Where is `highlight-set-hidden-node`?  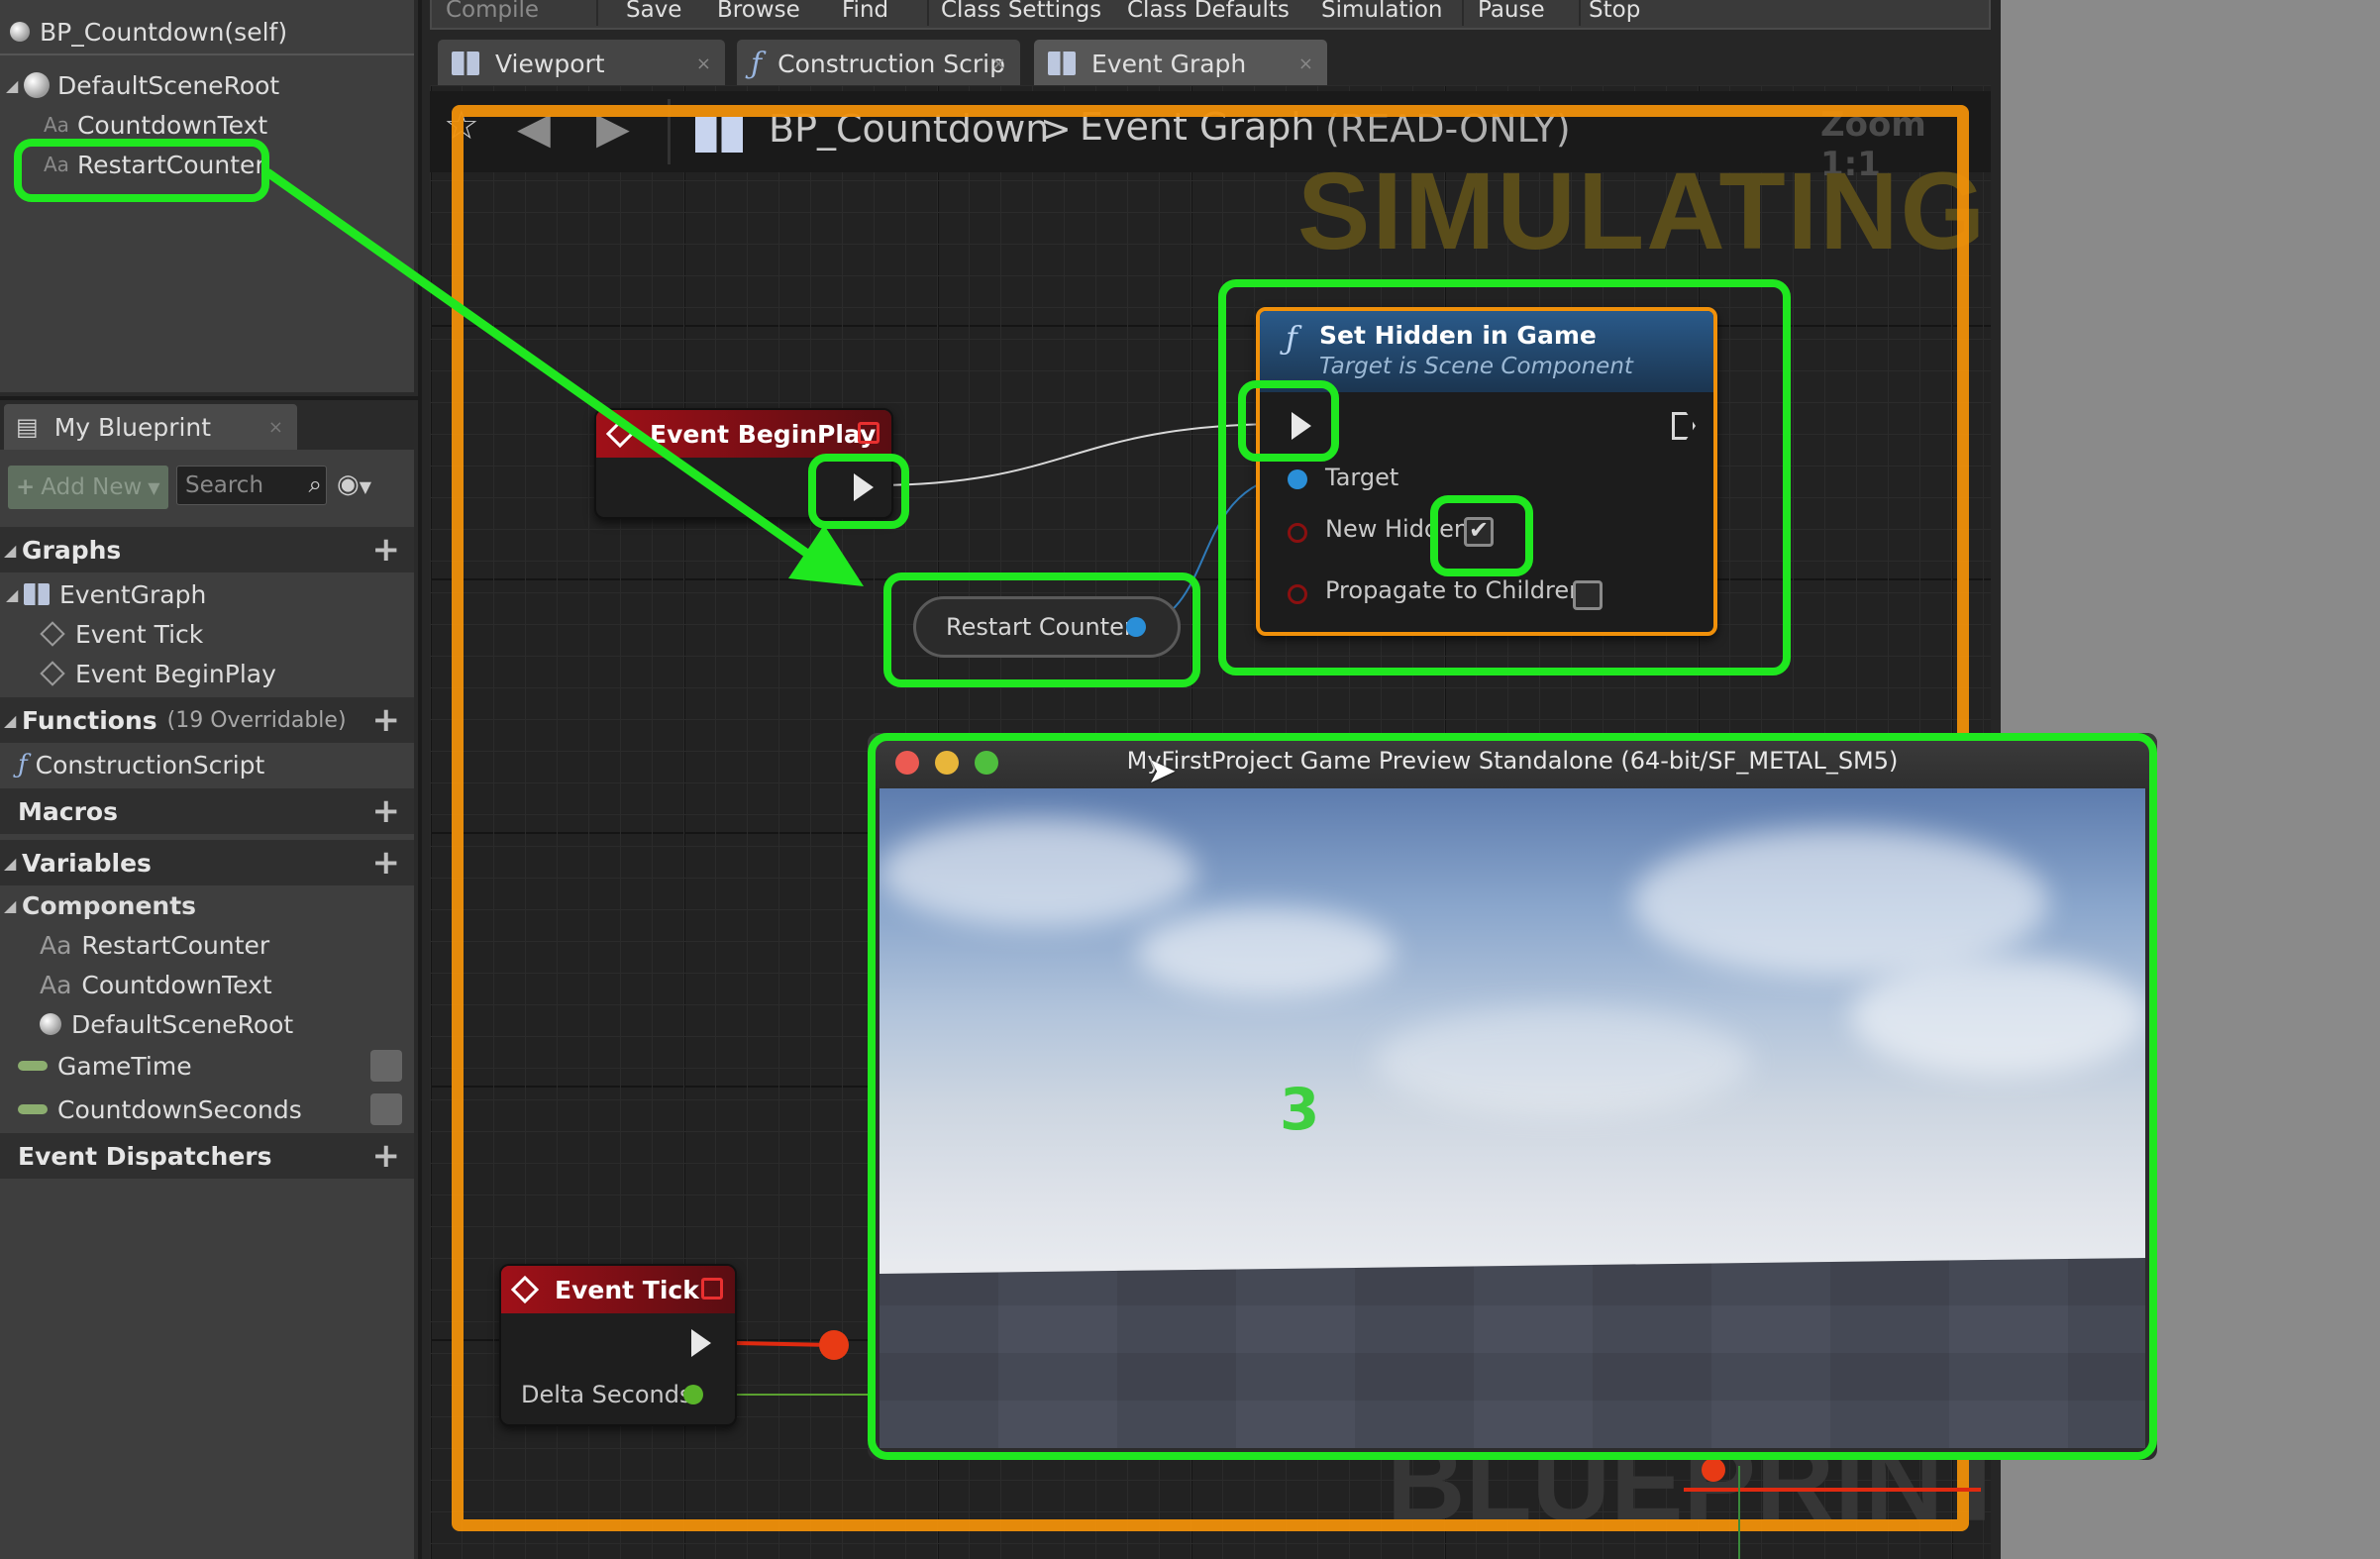 highlight-set-hidden-node is located at coordinates (1504, 477).